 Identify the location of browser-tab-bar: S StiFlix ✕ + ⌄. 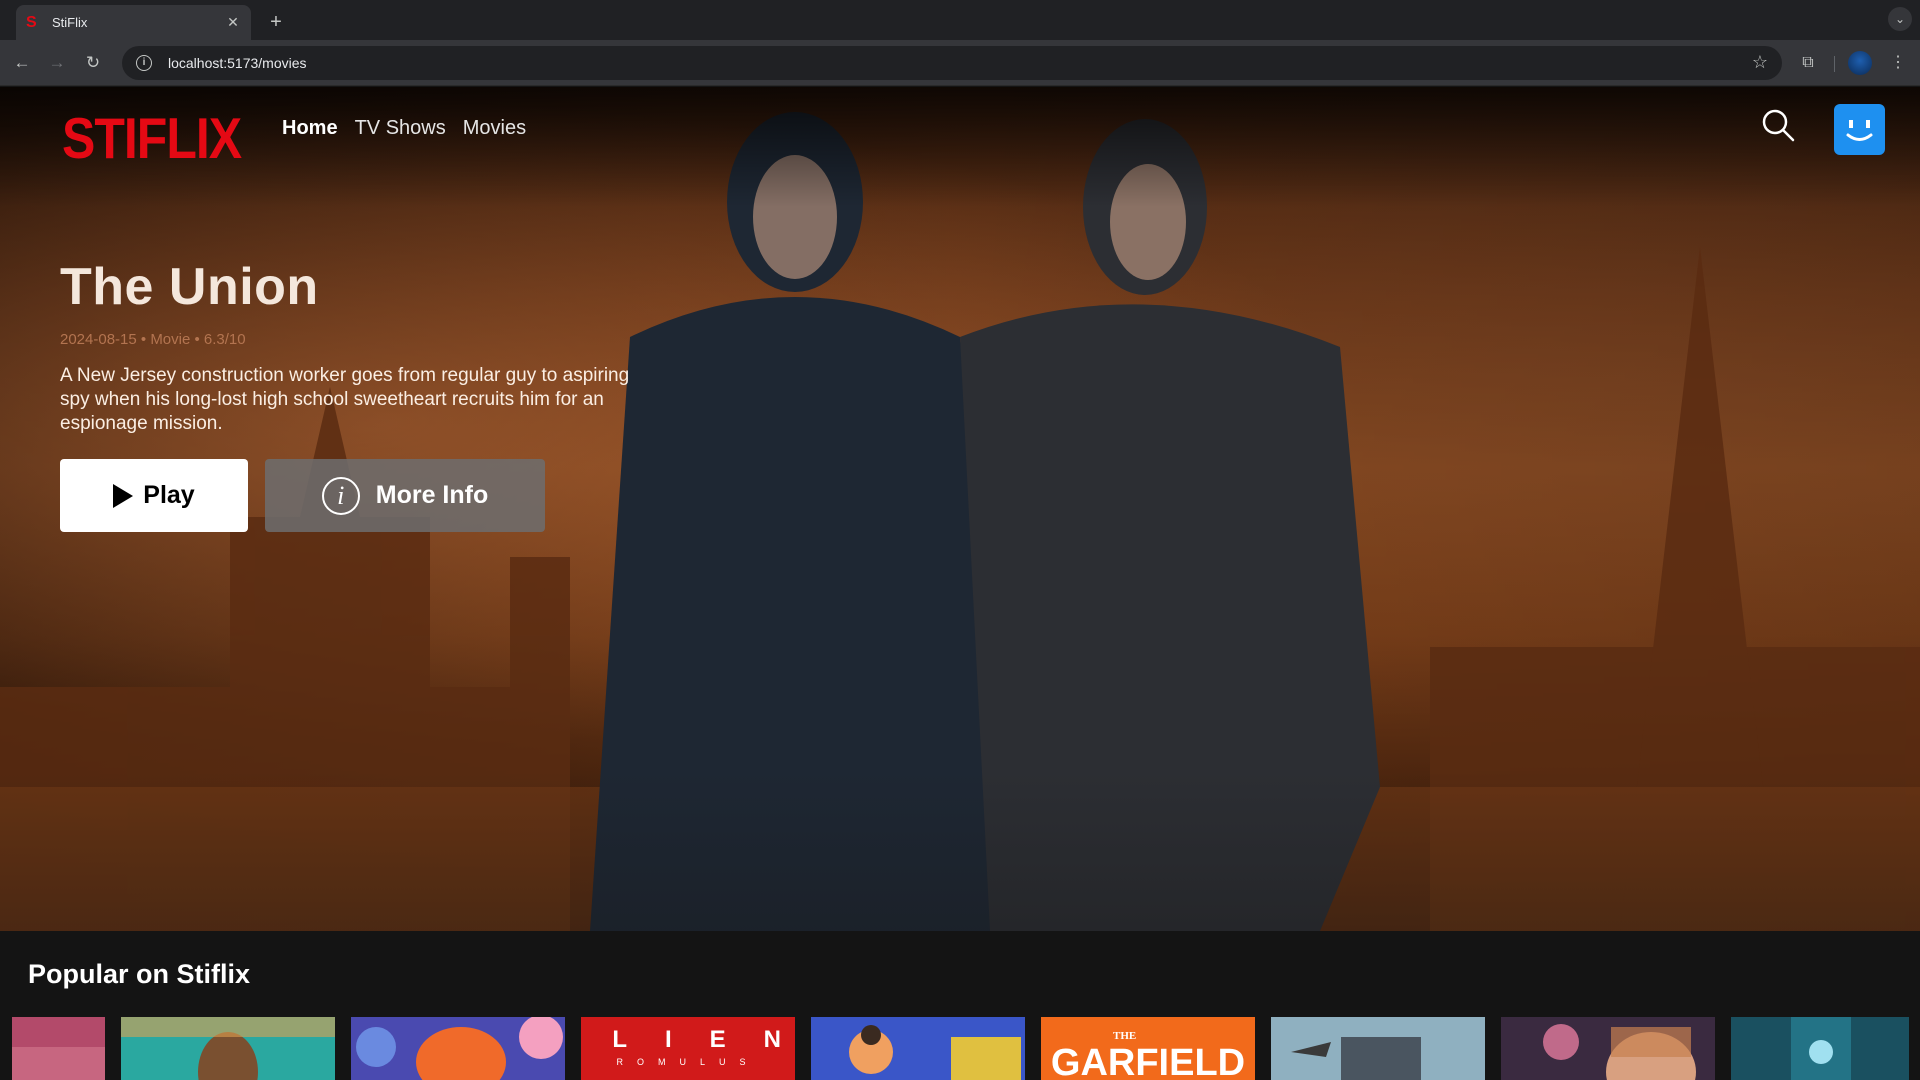
(960, 20).